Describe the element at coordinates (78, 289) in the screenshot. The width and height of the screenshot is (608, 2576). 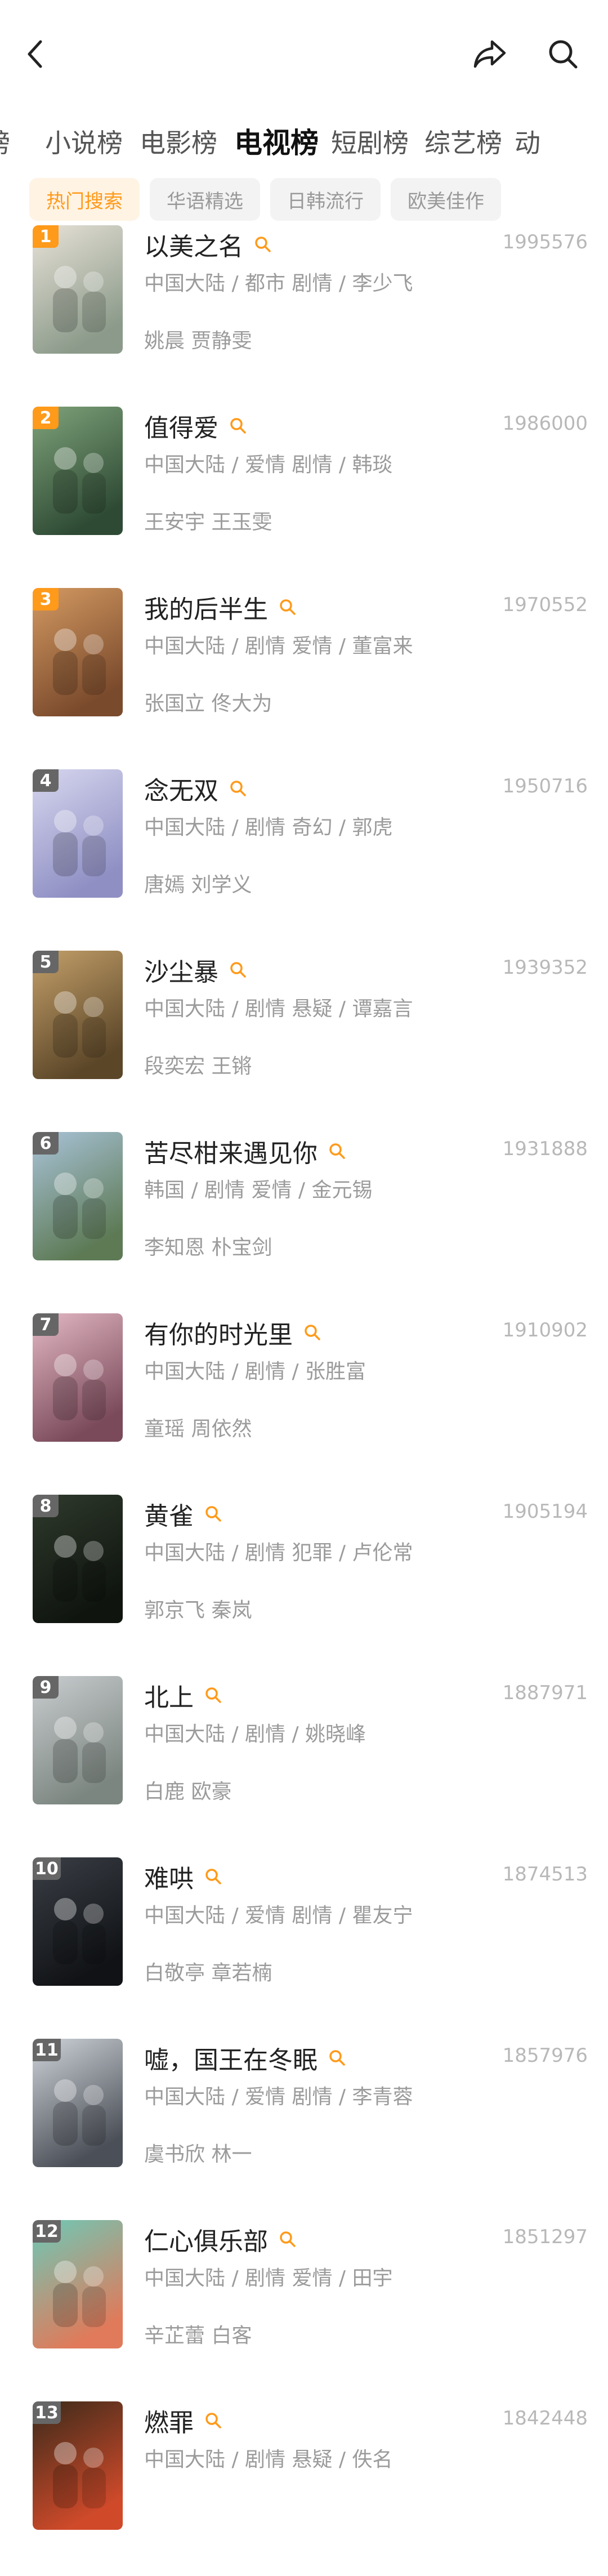
I see `poster-image: 1` at that location.